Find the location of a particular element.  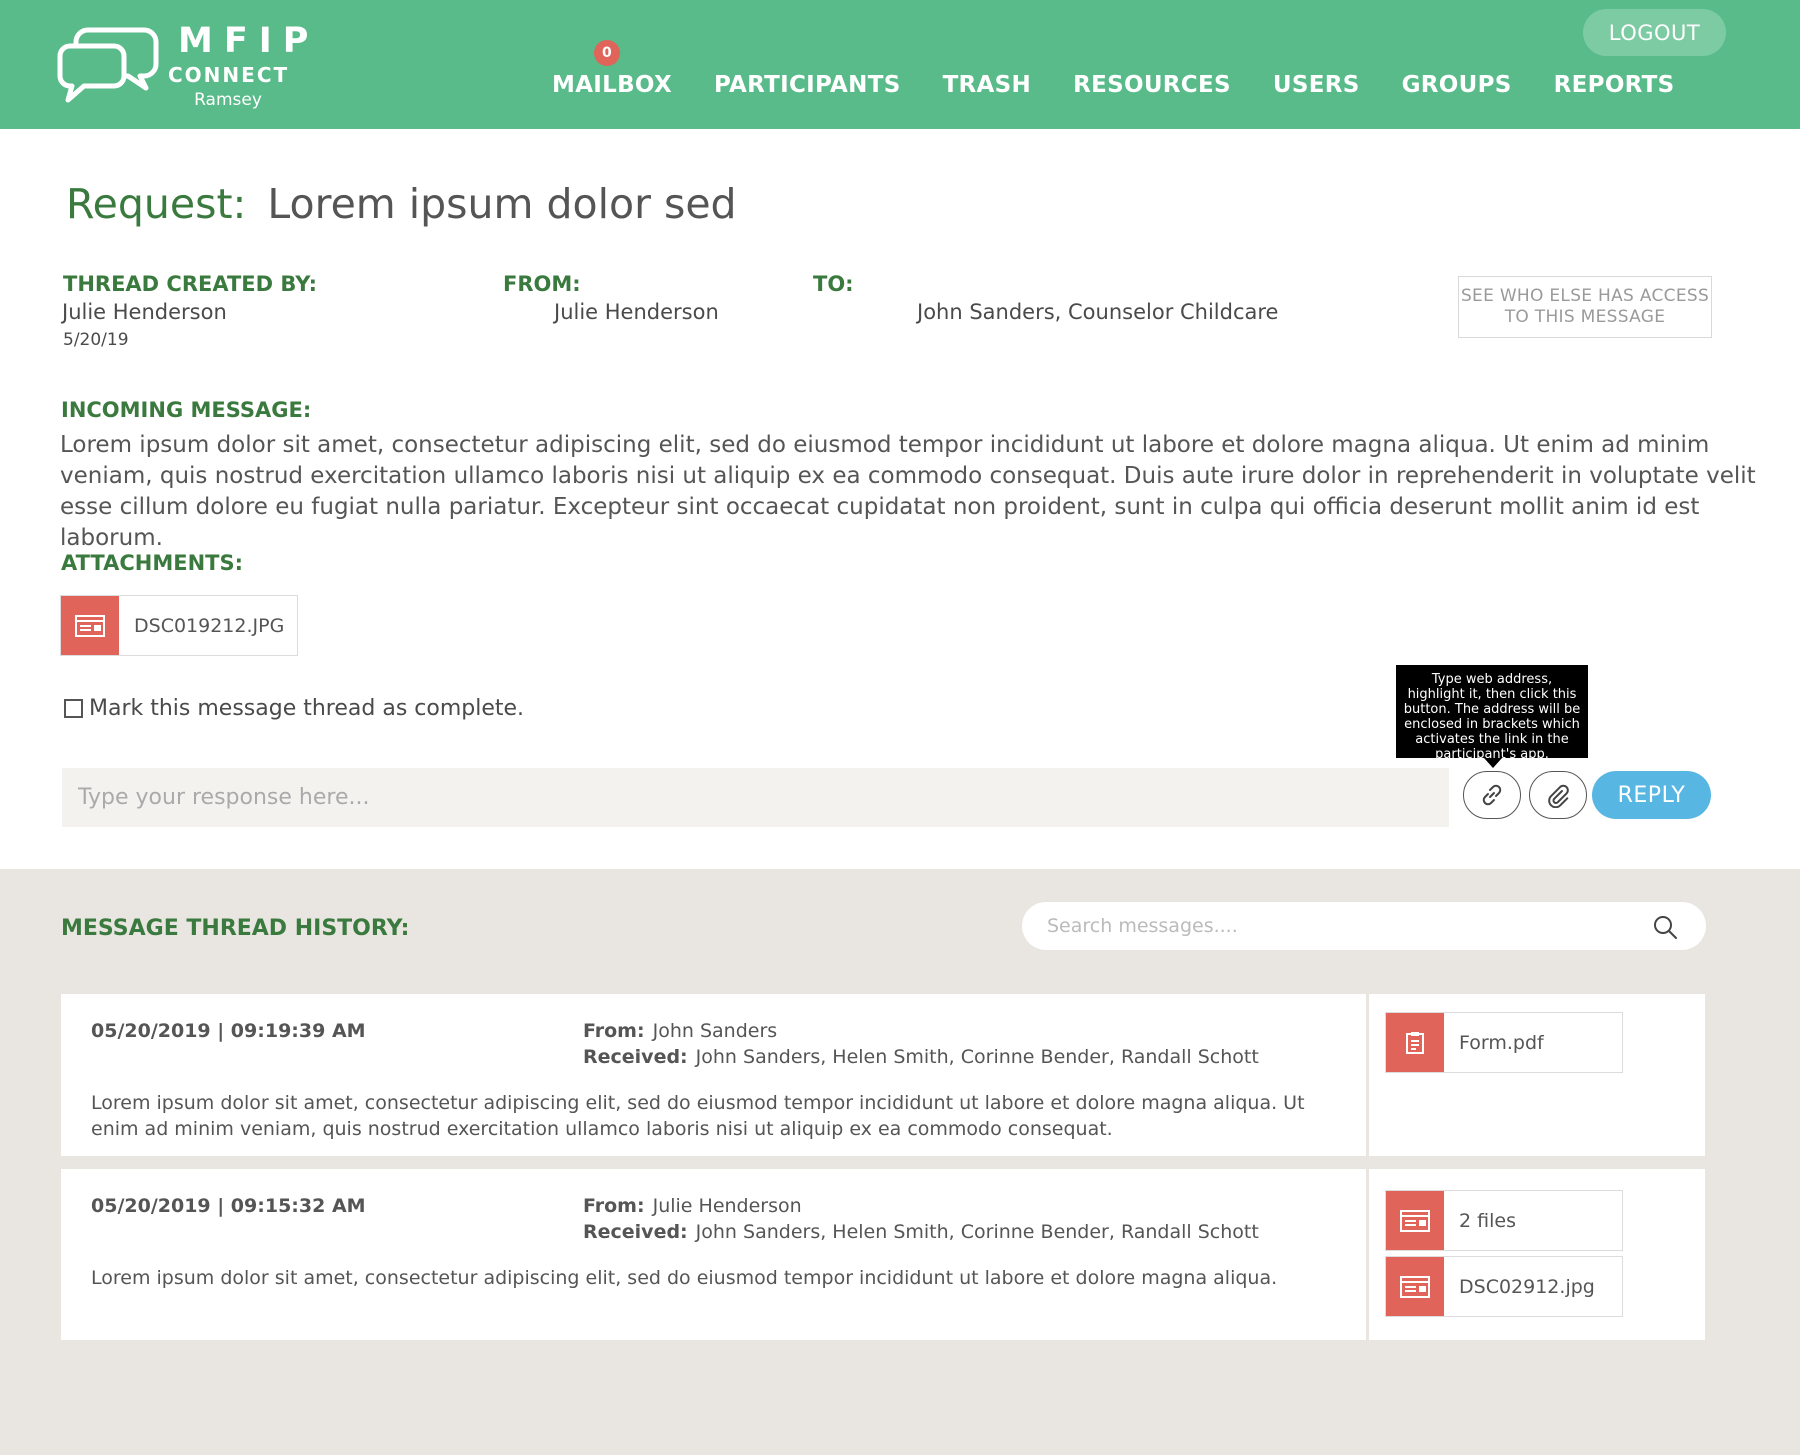

clipboard-icon is located at coordinates (1415, 1042).